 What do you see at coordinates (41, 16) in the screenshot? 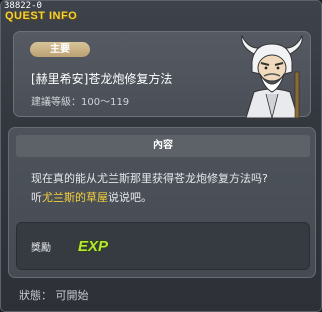
I see `window-title: QUEST INFO` at bounding box center [41, 16].